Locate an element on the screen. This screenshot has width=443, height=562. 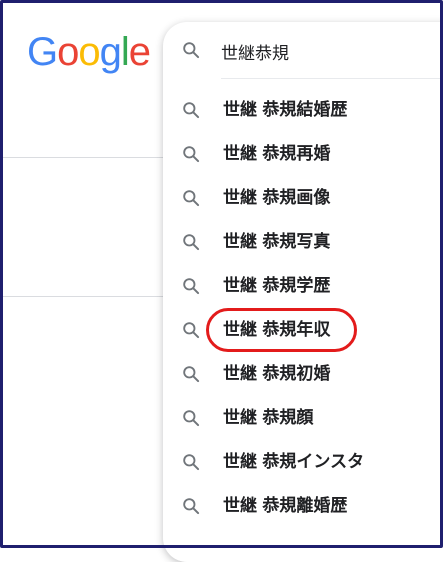
suggestion-completion: 恭規インスタ is located at coordinates (313, 462).